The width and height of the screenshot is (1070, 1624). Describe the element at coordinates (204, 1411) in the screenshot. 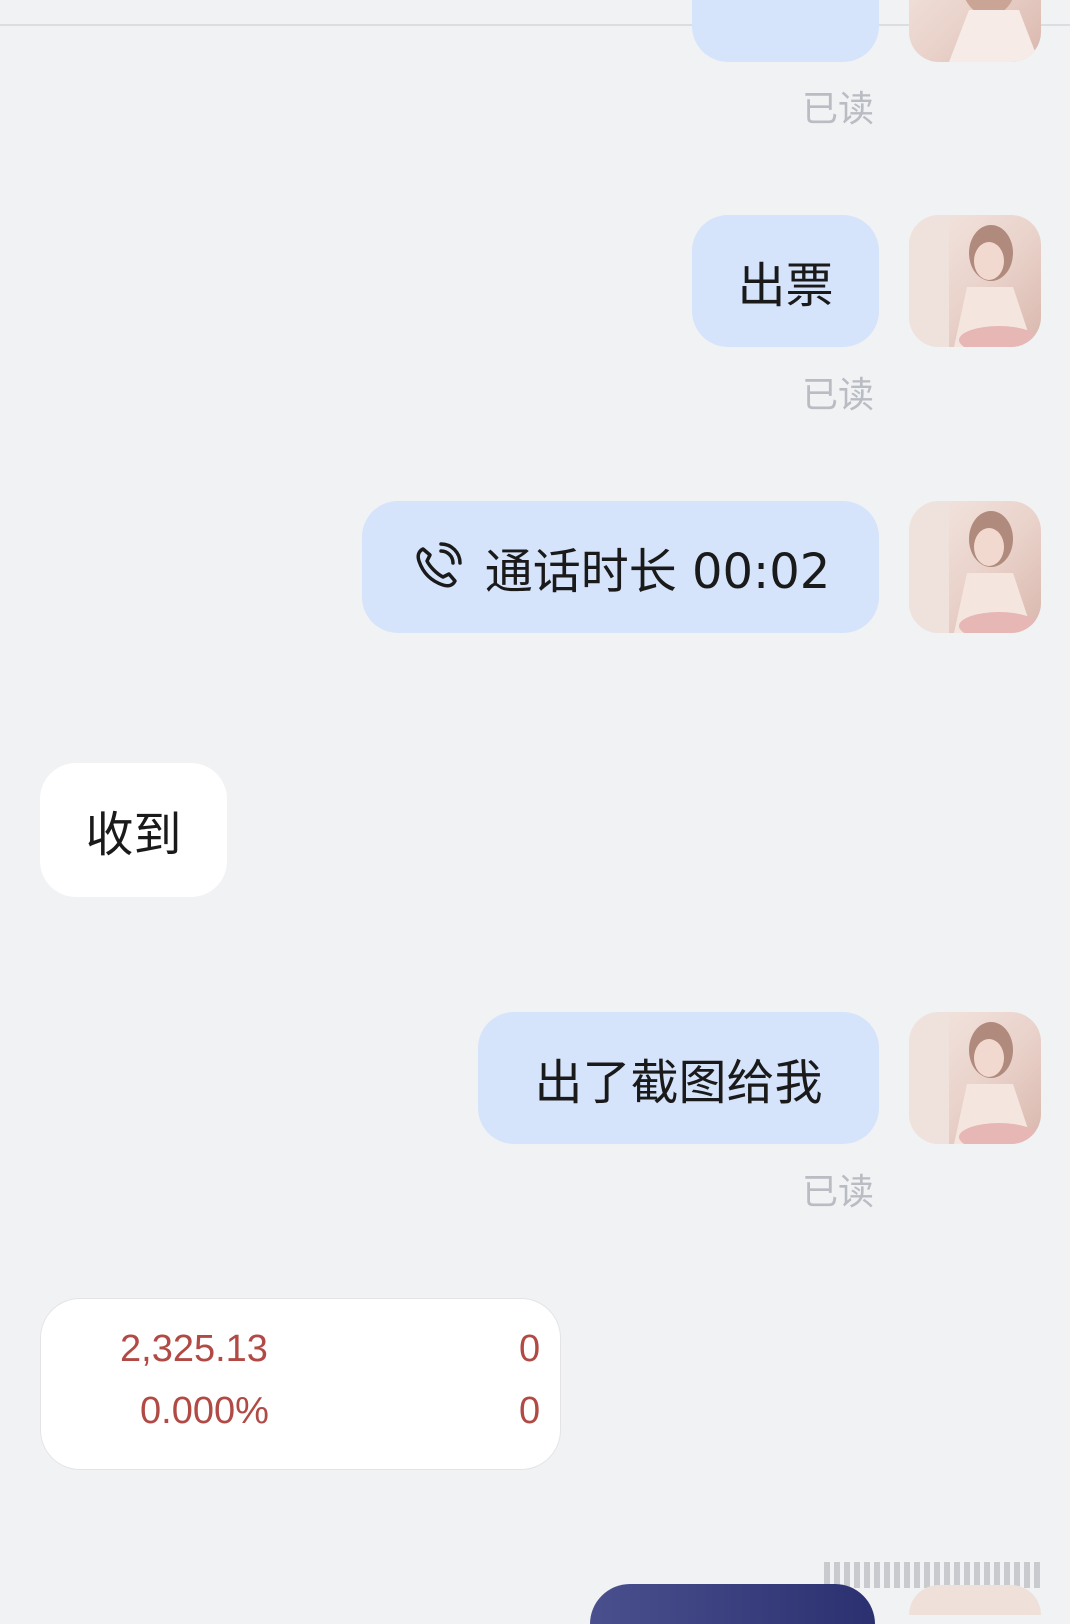

I see `stat-percent: 0.000%` at that location.